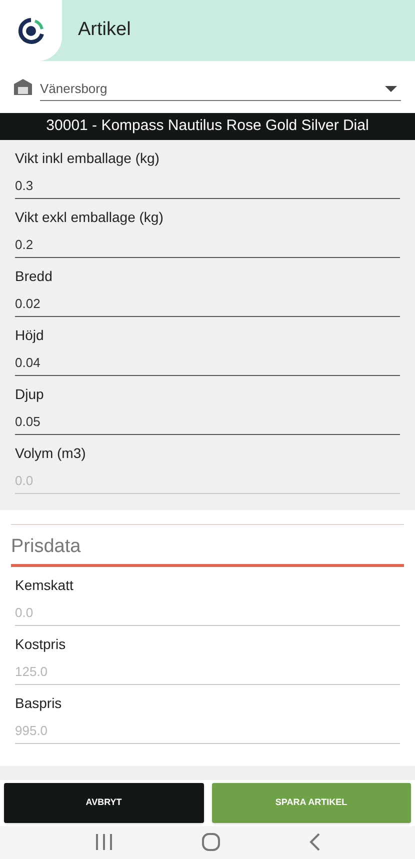  What do you see at coordinates (44, 585) in the screenshot?
I see `field-label: Kemskatt` at bounding box center [44, 585].